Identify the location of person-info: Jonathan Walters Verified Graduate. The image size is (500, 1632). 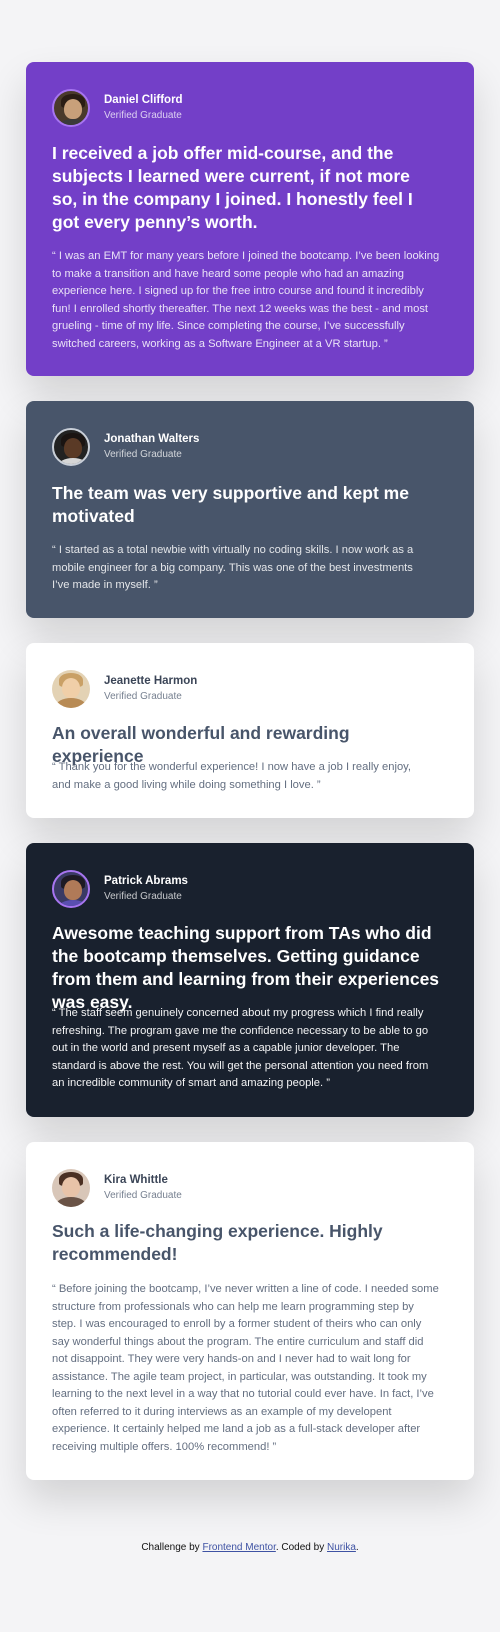
(151, 447).